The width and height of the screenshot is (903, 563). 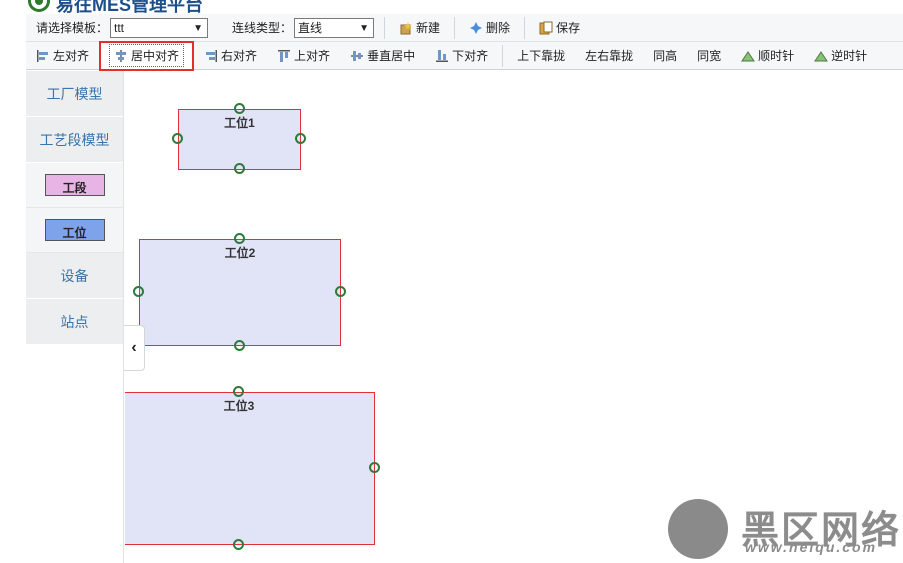 I want to click on same-width-label: 同宽, so click(x=709, y=56).